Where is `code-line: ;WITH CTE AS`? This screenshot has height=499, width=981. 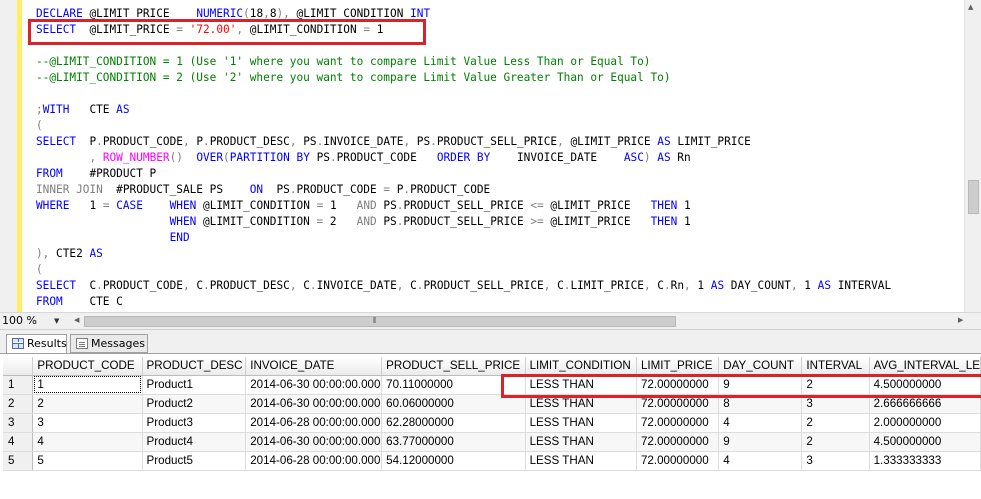 code-line: ;WITH CTE AS is located at coordinates (463, 110).